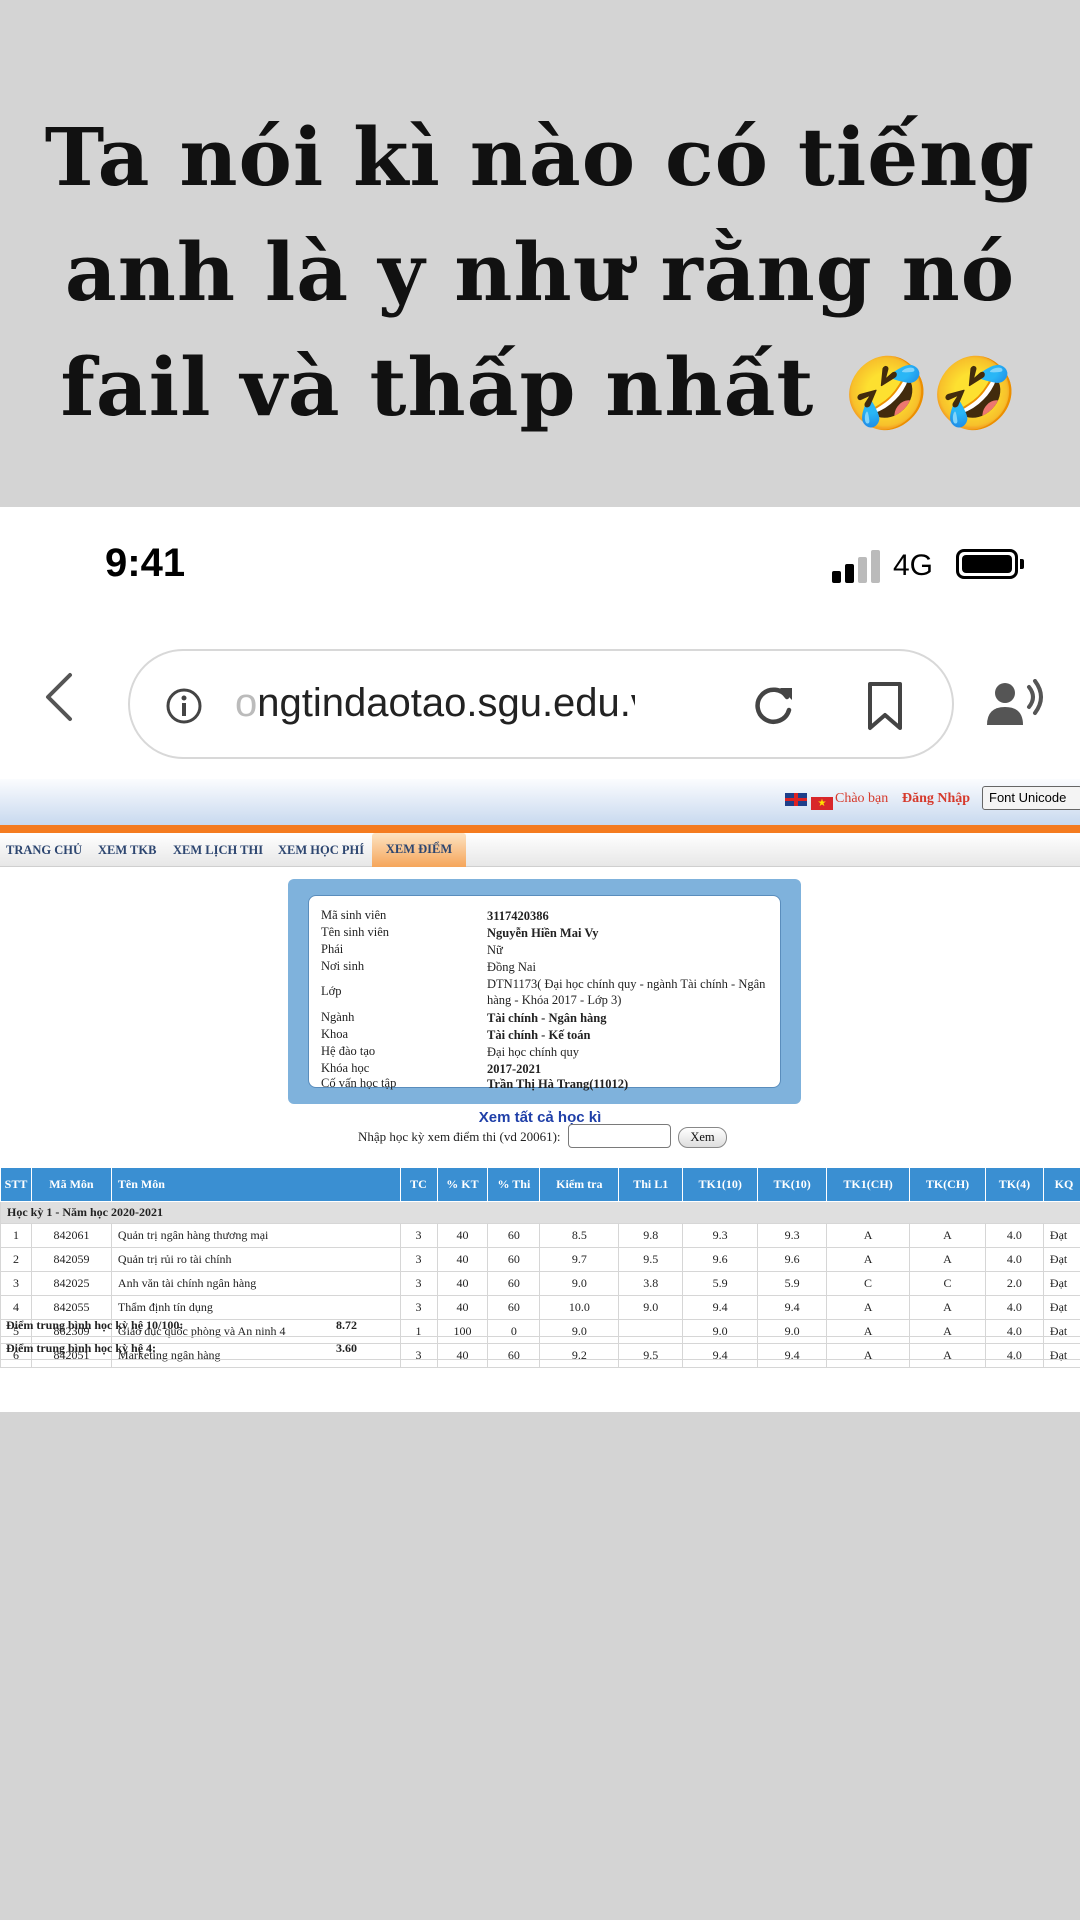 The height and width of the screenshot is (1920, 1080). What do you see at coordinates (346, 1348) in the screenshot?
I see `average-4-value: 3.60` at bounding box center [346, 1348].